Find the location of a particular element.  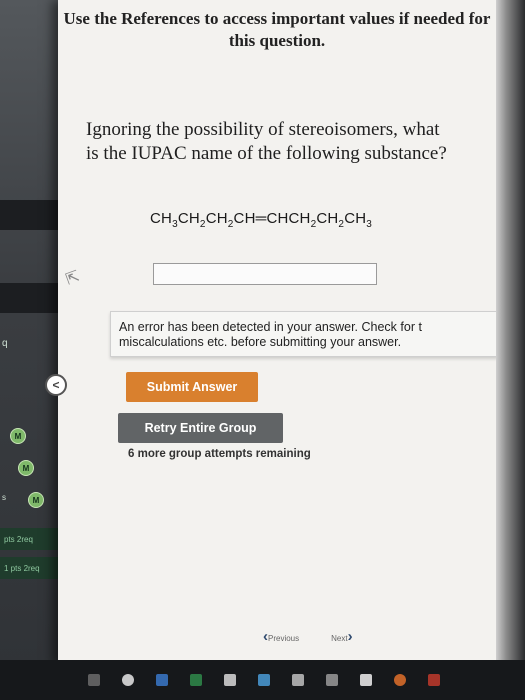

next-label: Next is located at coordinates (339, 638).